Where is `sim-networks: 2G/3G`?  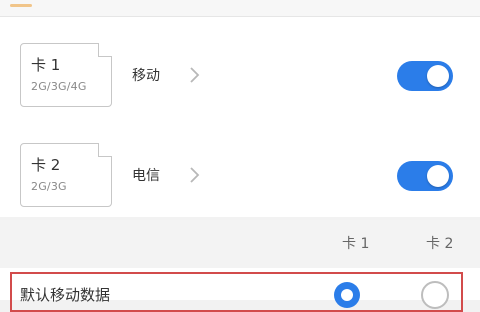
sim-networks: 2G/3G is located at coordinates (49, 186).